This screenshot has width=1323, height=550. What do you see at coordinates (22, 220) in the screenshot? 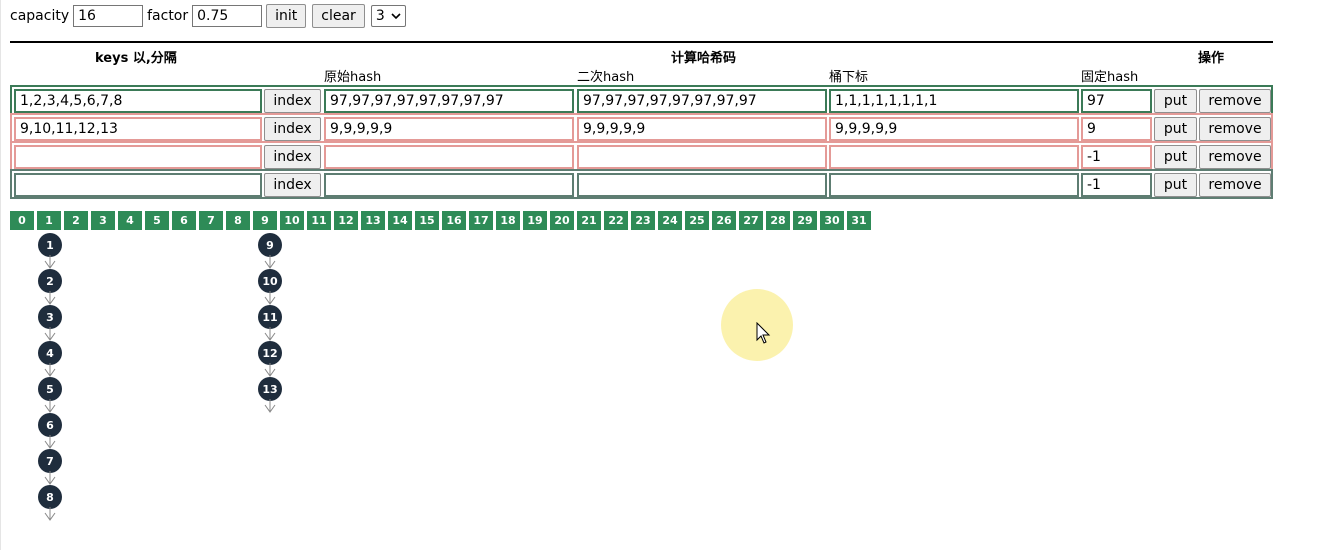
I see `bucket-cell: 0` at bounding box center [22, 220].